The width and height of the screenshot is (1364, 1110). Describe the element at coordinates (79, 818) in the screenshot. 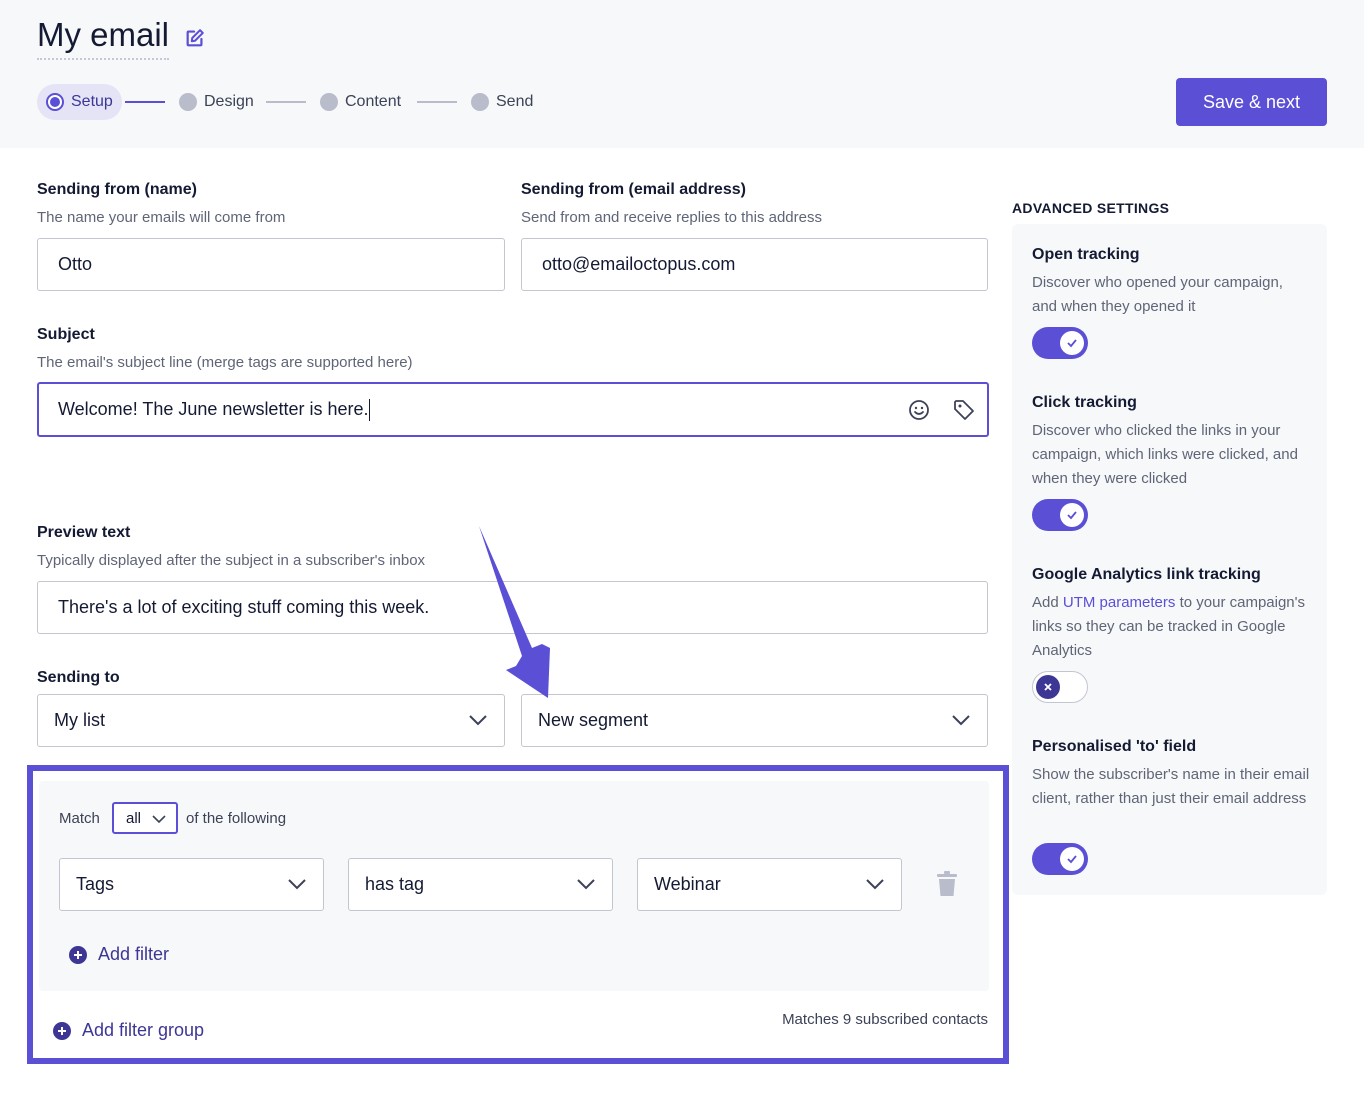

I see `match-prefix: Match` at that location.